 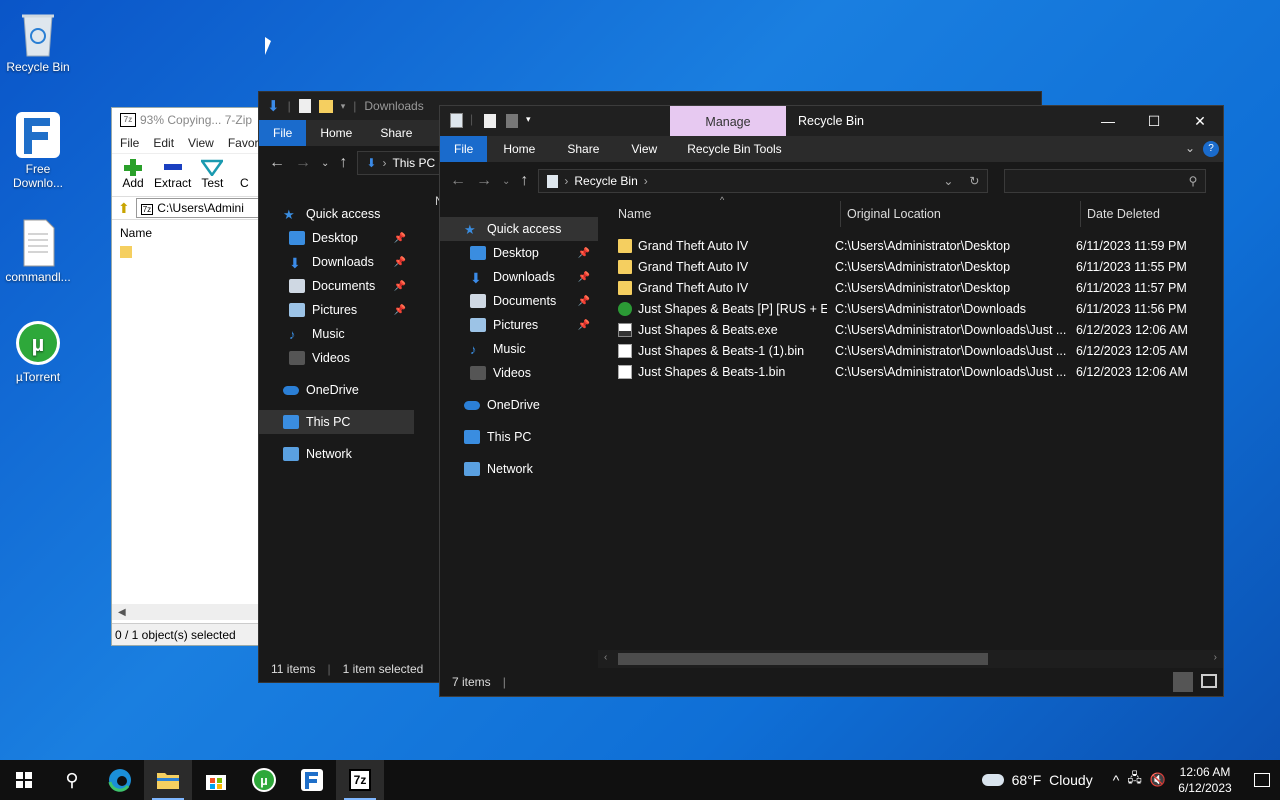 I want to click on nav-downloads: ⬇ Downloads 📌, so click(x=336, y=262).